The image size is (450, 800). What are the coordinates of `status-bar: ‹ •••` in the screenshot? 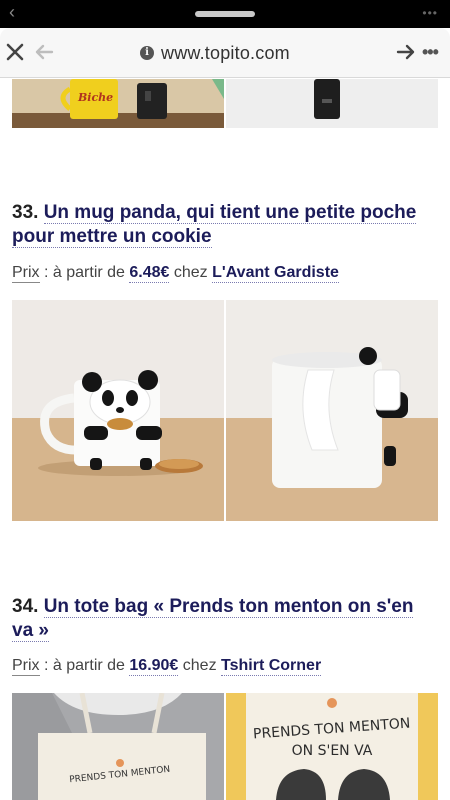 It's located at (225, 14).